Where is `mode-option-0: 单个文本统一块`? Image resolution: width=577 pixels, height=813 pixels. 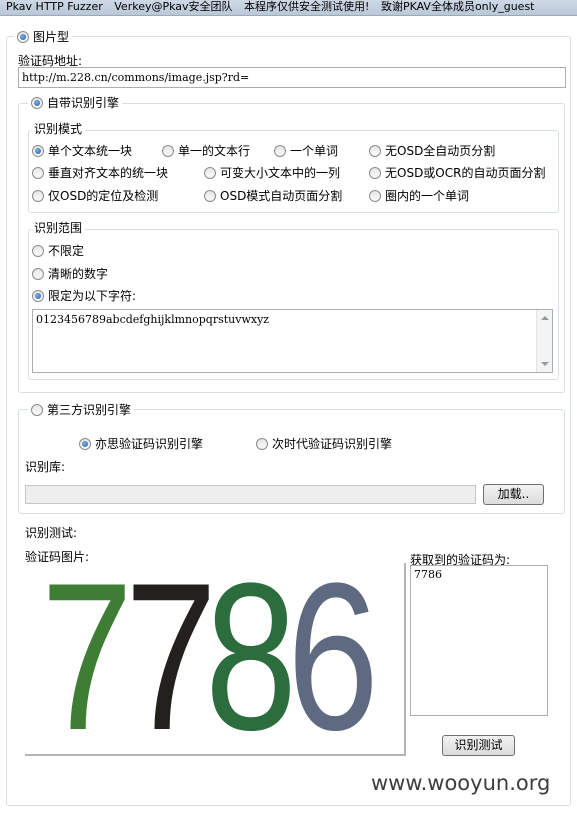 mode-option-0: 单个文本统一块 is located at coordinates (82, 150).